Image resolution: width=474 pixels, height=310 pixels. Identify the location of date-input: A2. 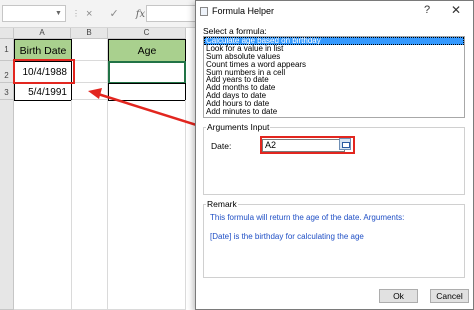
(303, 145).